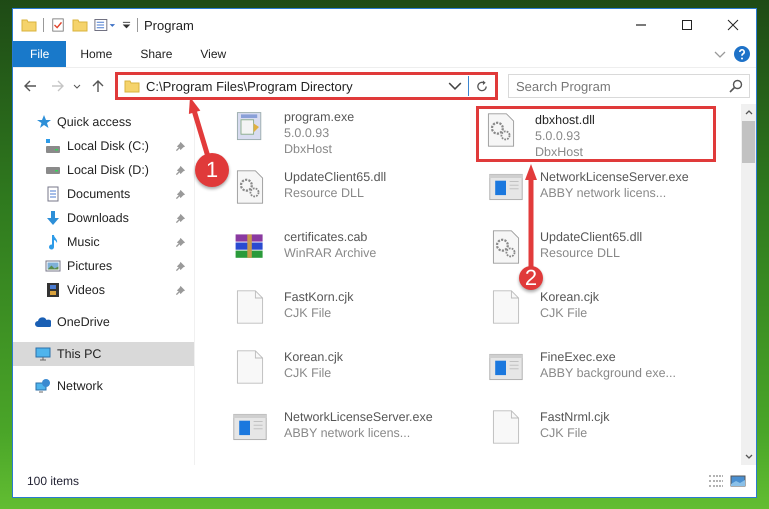 The width and height of the screenshot is (769, 509). What do you see at coordinates (132, 86) in the screenshot?
I see `folder-icon` at bounding box center [132, 86].